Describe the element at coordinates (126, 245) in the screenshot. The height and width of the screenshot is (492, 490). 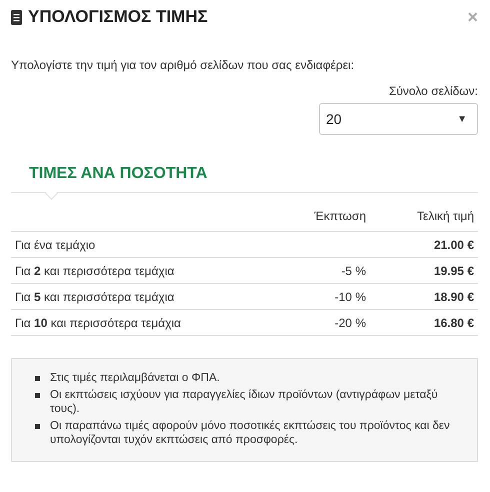
I see `quantity-cell: Για ένα τεμάχιο` at that location.